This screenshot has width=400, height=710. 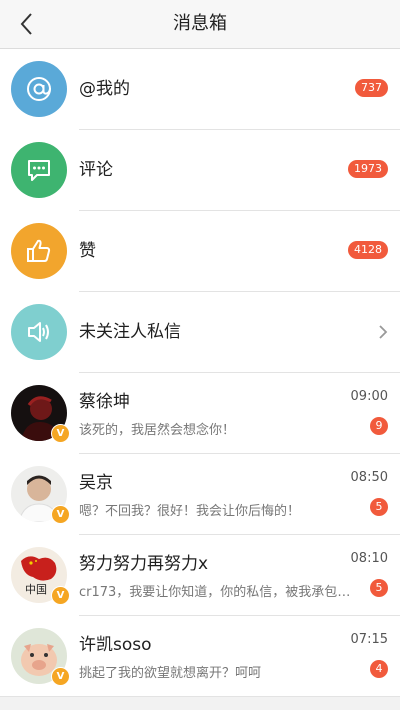 What do you see at coordinates (369, 396) in the screenshot?
I see `message-time: 09:00` at bounding box center [369, 396].